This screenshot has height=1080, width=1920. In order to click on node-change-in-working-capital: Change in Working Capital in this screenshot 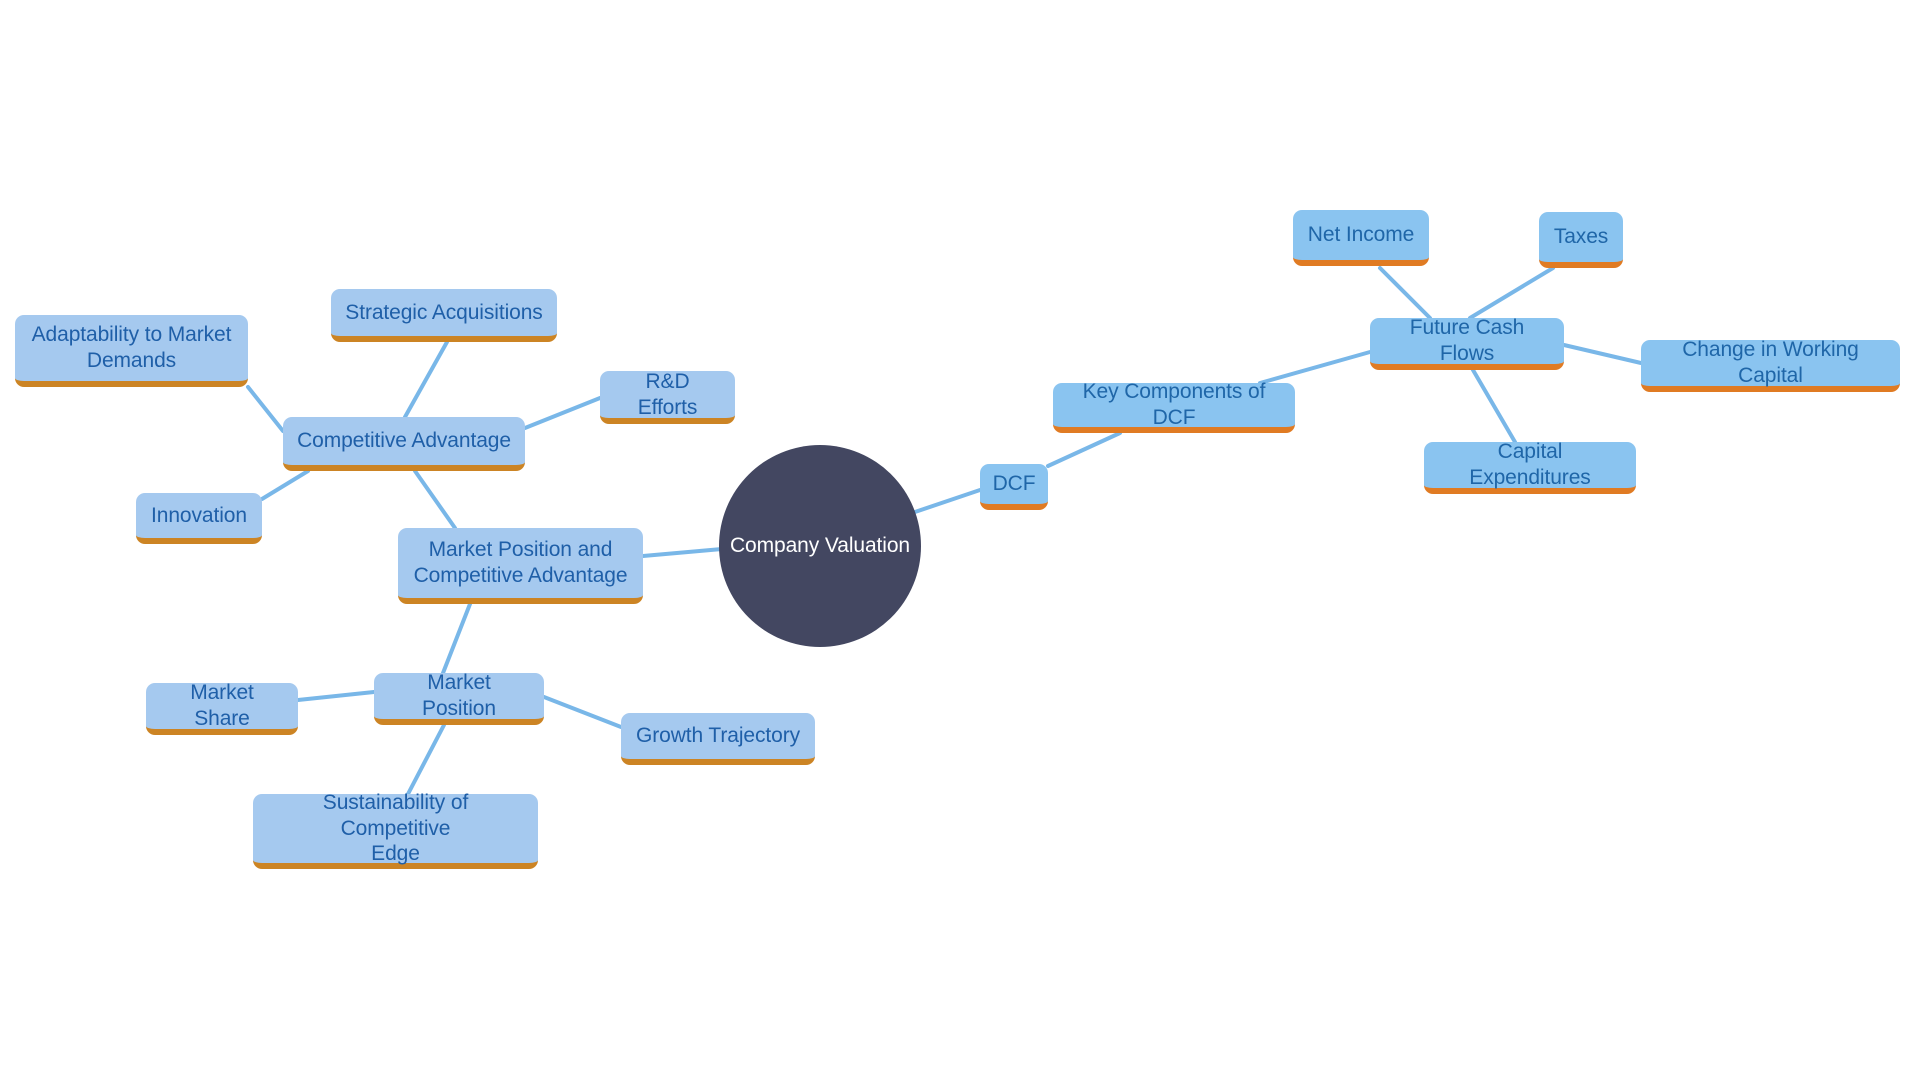, I will do `click(1770, 365)`.